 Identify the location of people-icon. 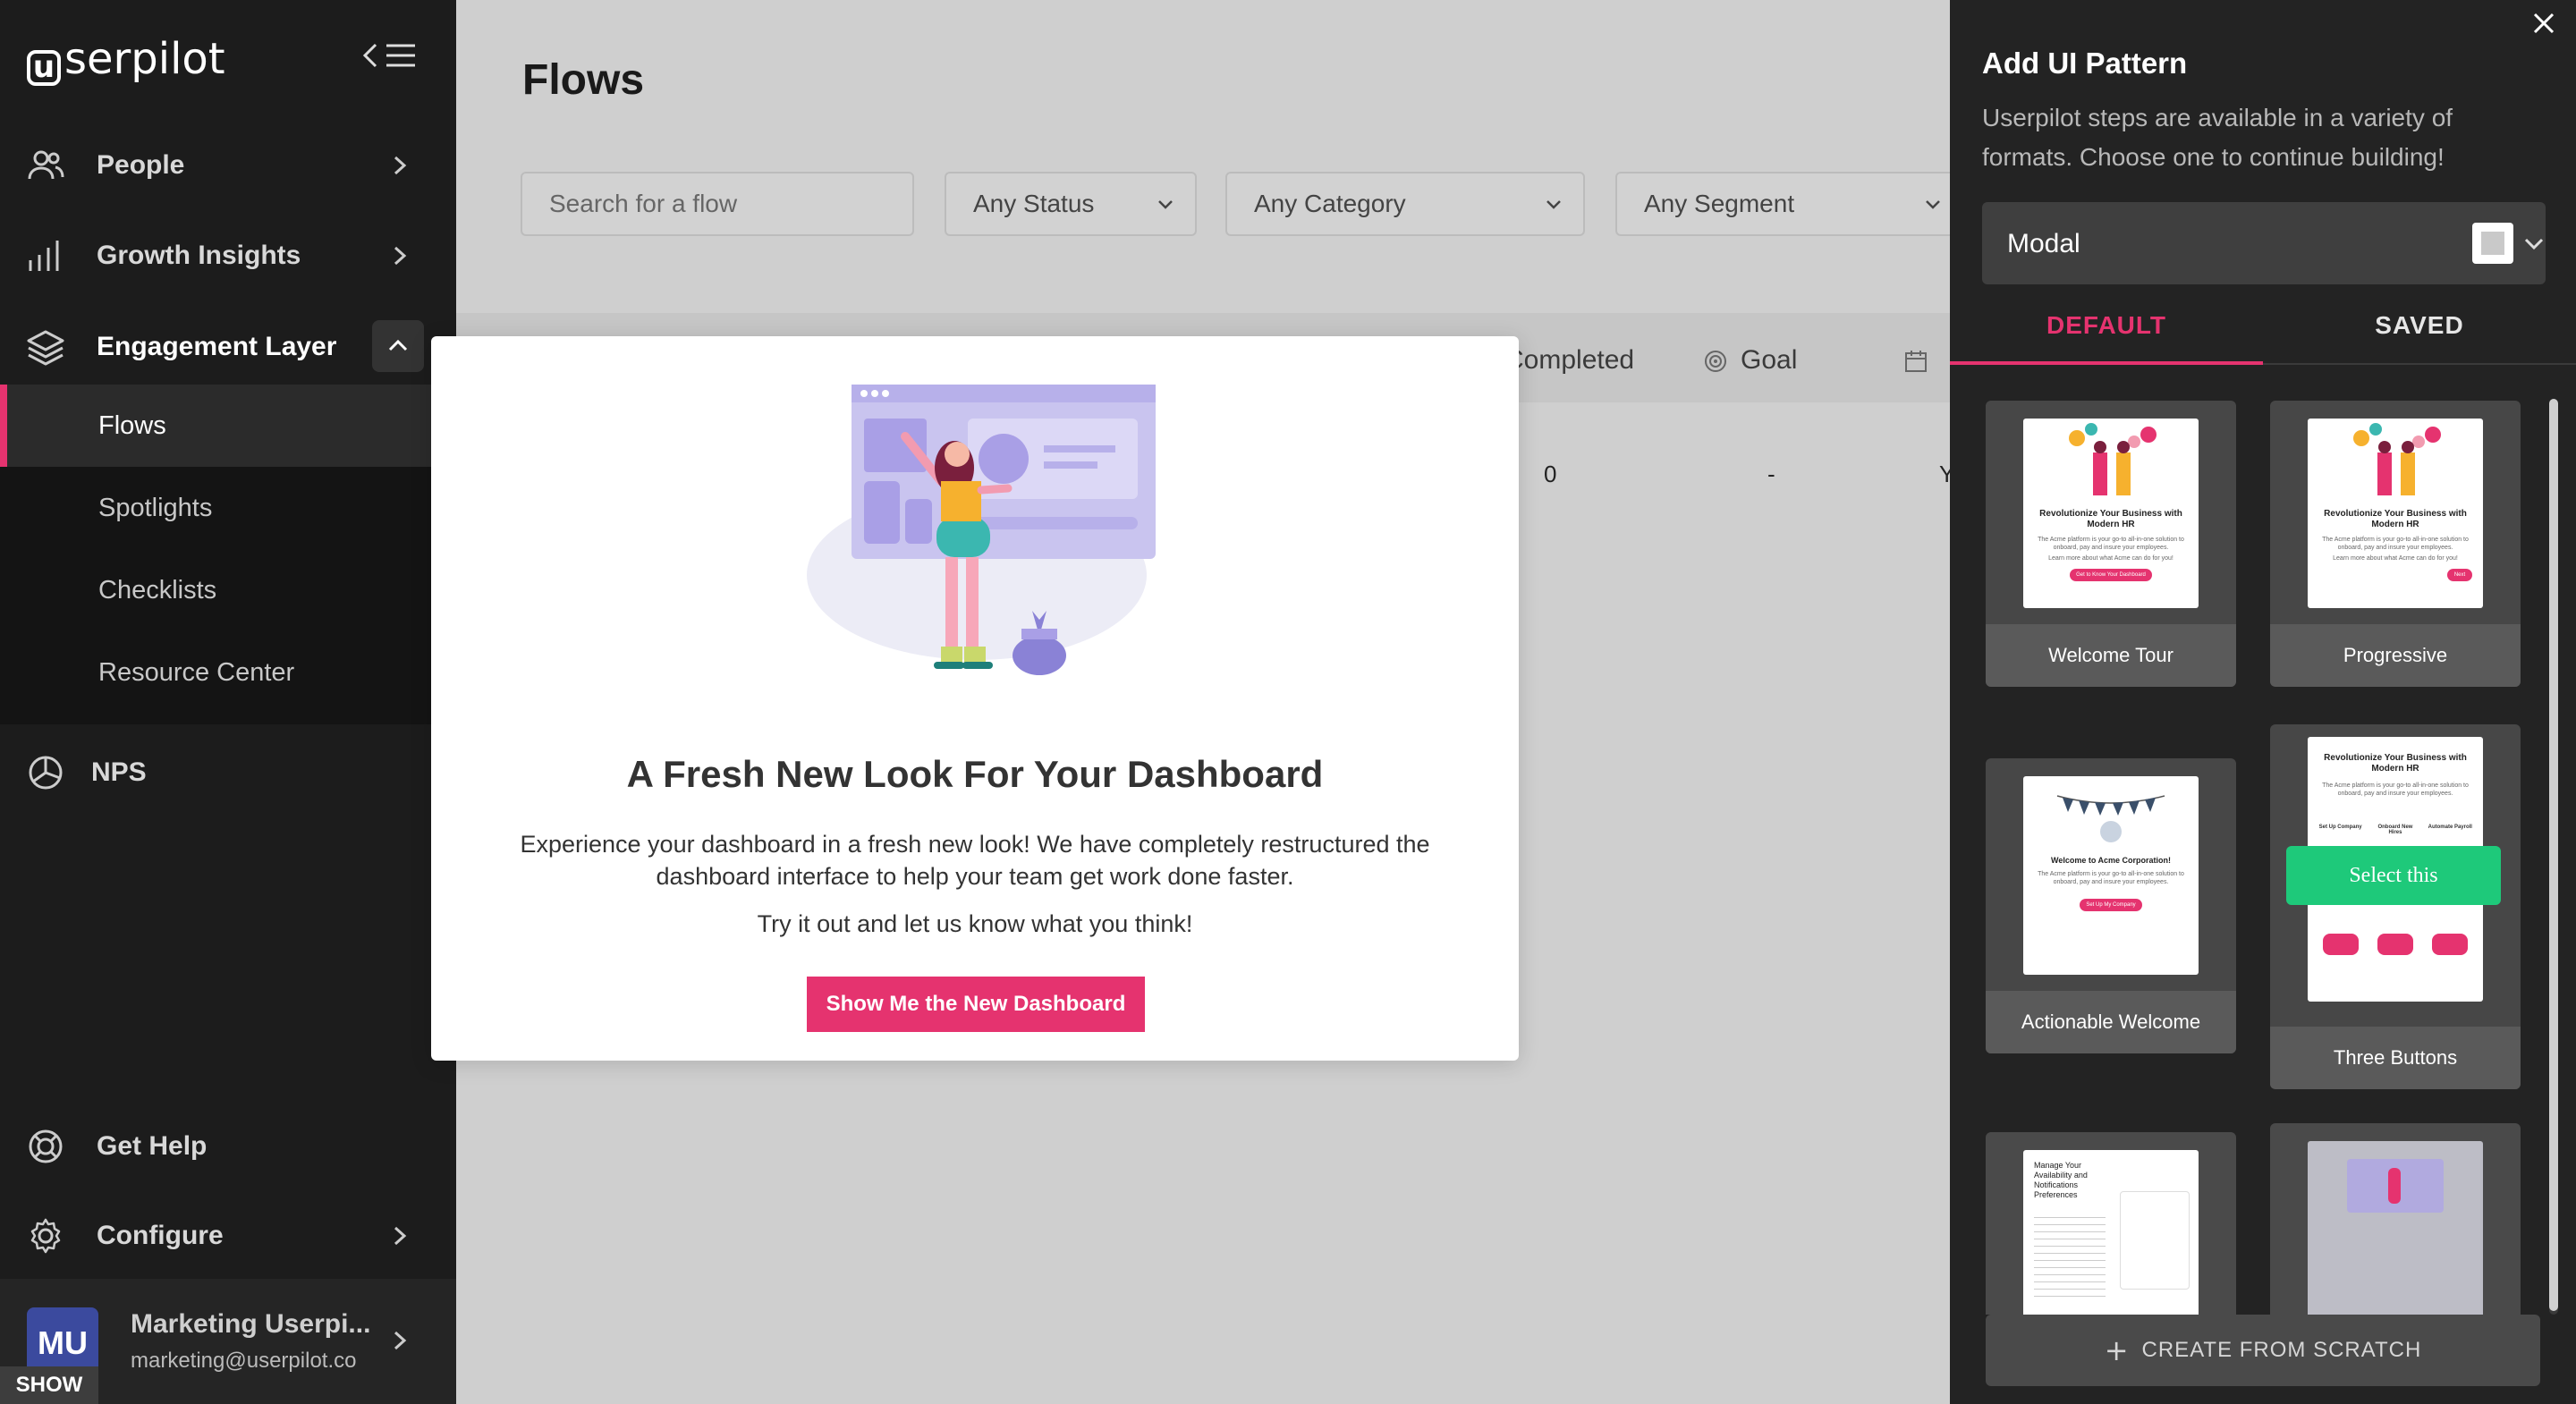
(46, 165).